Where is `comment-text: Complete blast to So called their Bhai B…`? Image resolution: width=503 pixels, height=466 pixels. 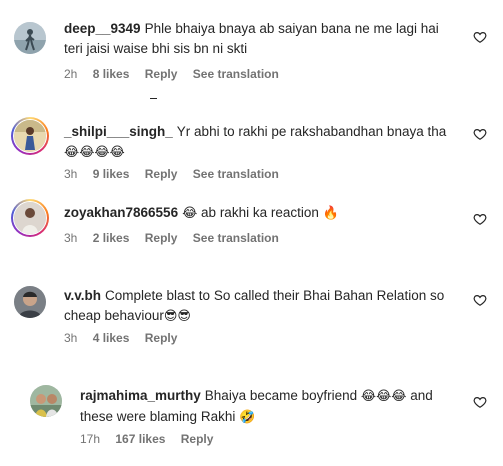 comment-text: Complete blast to So called their Bhai B… is located at coordinates (254, 305).